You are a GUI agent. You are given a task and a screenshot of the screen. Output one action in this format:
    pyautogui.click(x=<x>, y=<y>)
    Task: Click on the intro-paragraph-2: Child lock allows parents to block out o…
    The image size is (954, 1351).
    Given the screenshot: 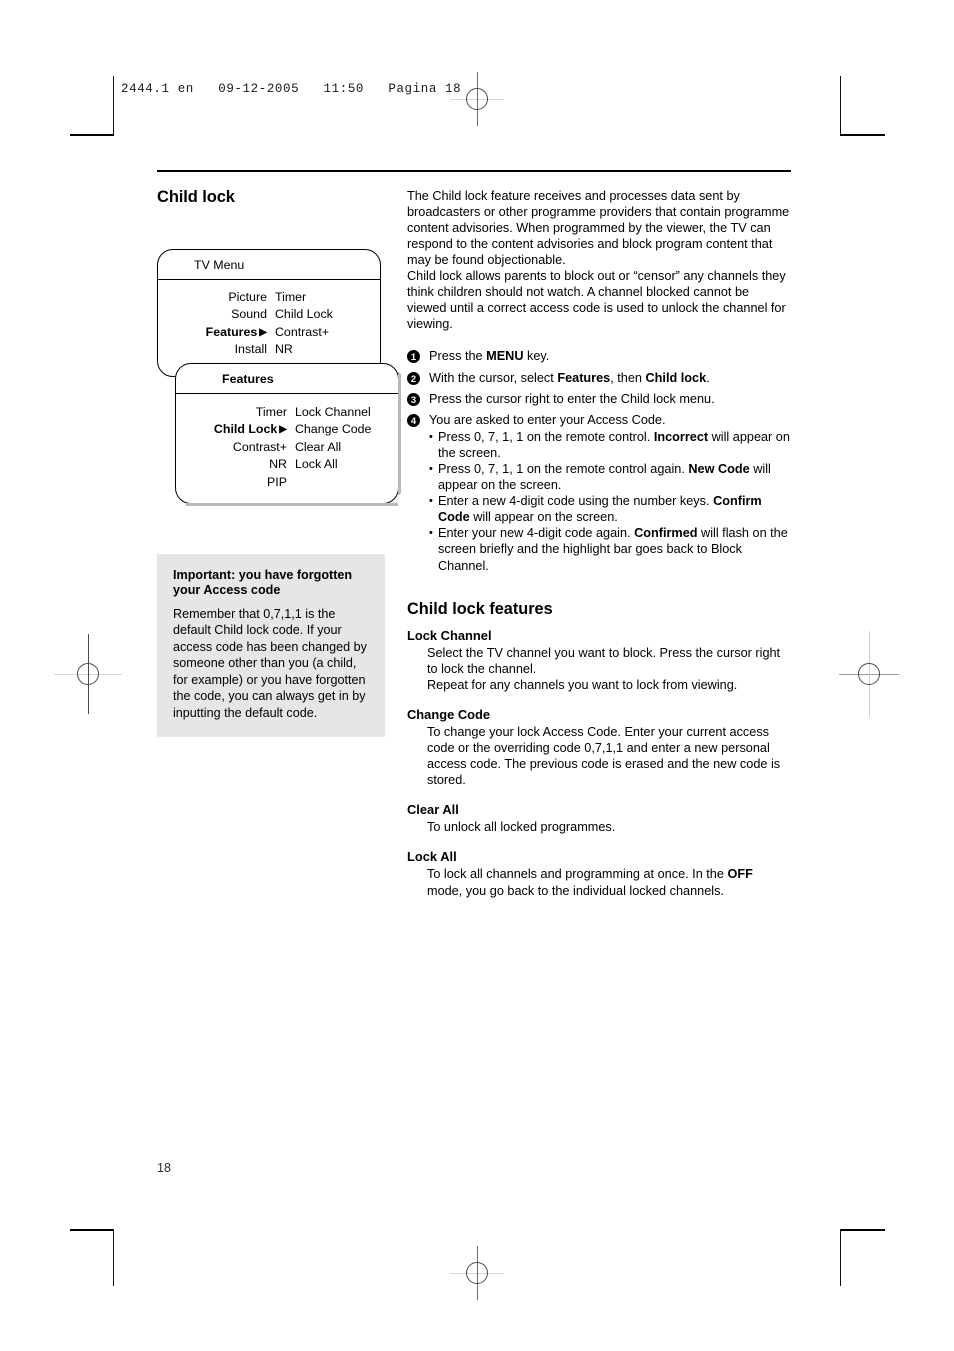 What is the action you would take?
    pyautogui.click(x=596, y=300)
    